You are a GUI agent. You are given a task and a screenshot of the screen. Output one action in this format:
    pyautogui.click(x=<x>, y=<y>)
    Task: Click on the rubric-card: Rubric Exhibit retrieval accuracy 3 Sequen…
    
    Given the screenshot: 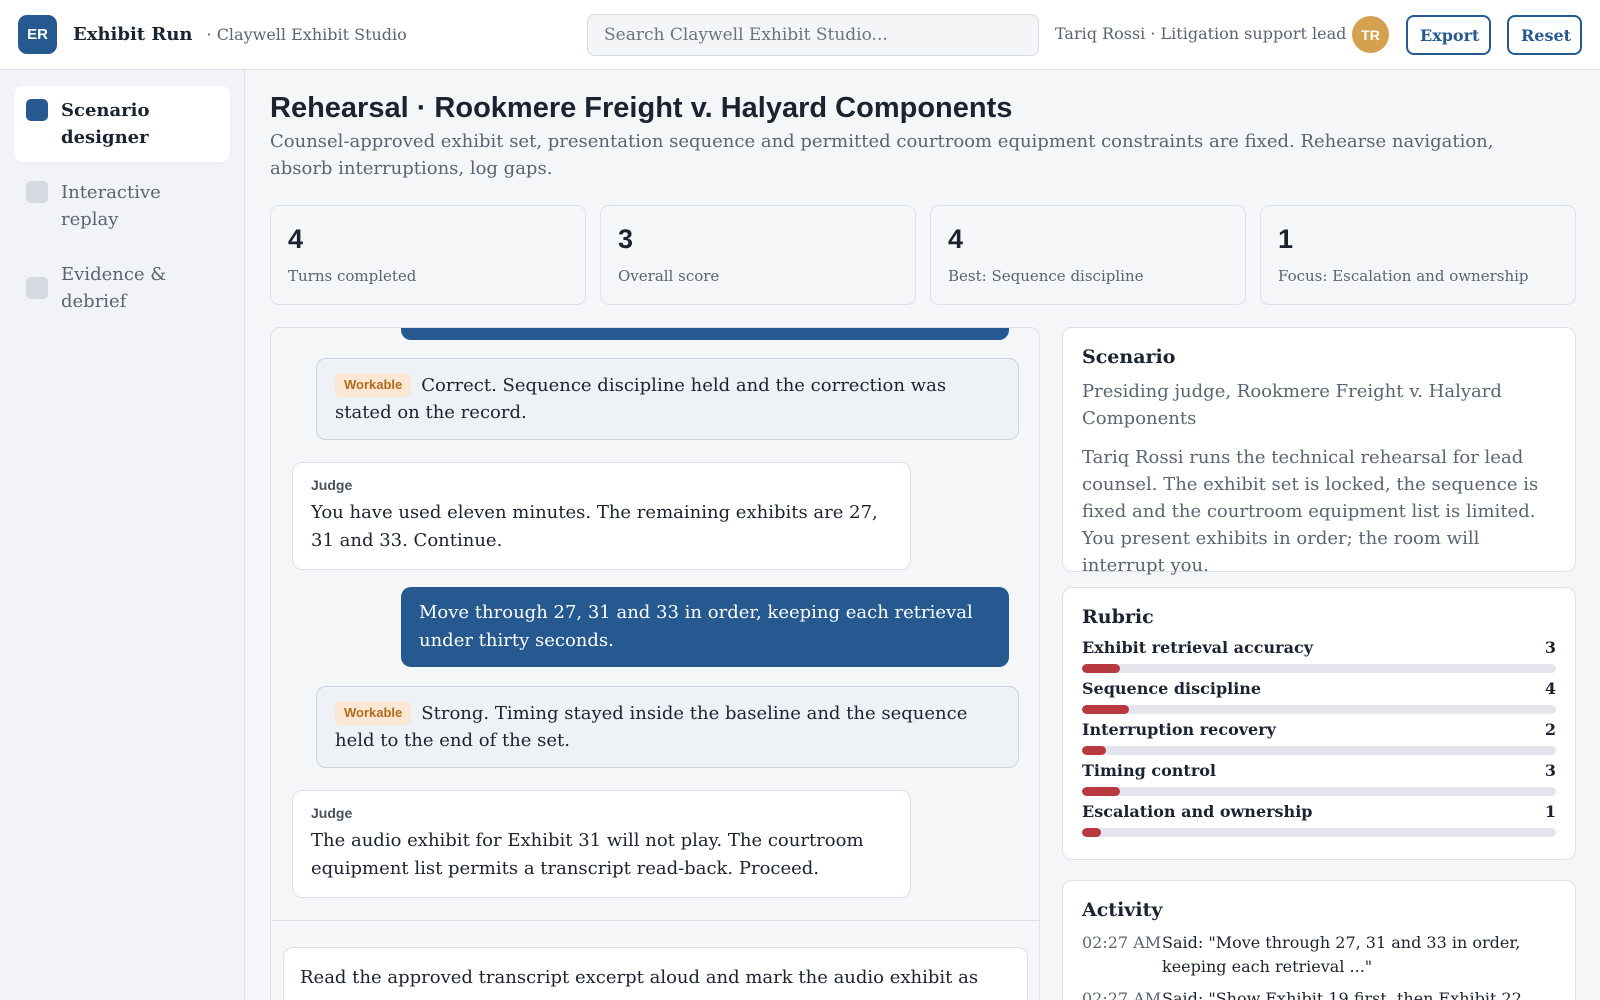 What is the action you would take?
    pyautogui.click(x=1319, y=723)
    